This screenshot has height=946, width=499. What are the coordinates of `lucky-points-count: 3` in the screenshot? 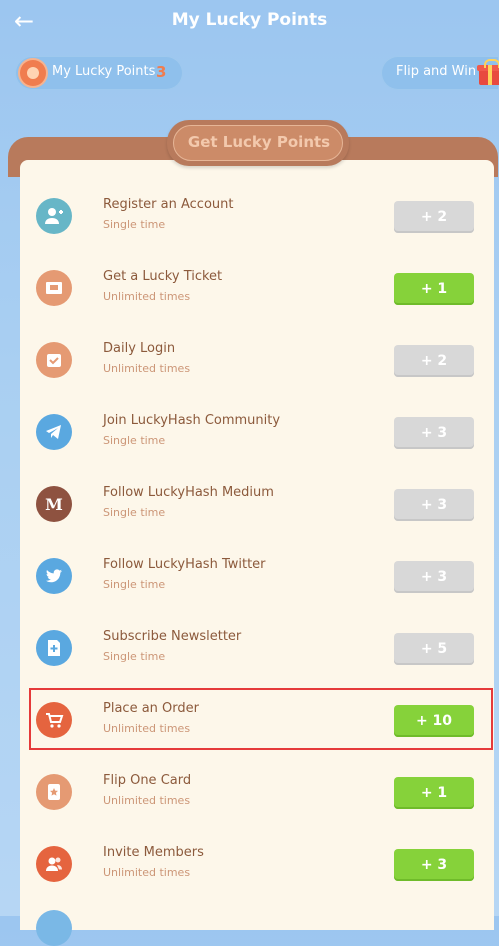 It's located at (161, 72).